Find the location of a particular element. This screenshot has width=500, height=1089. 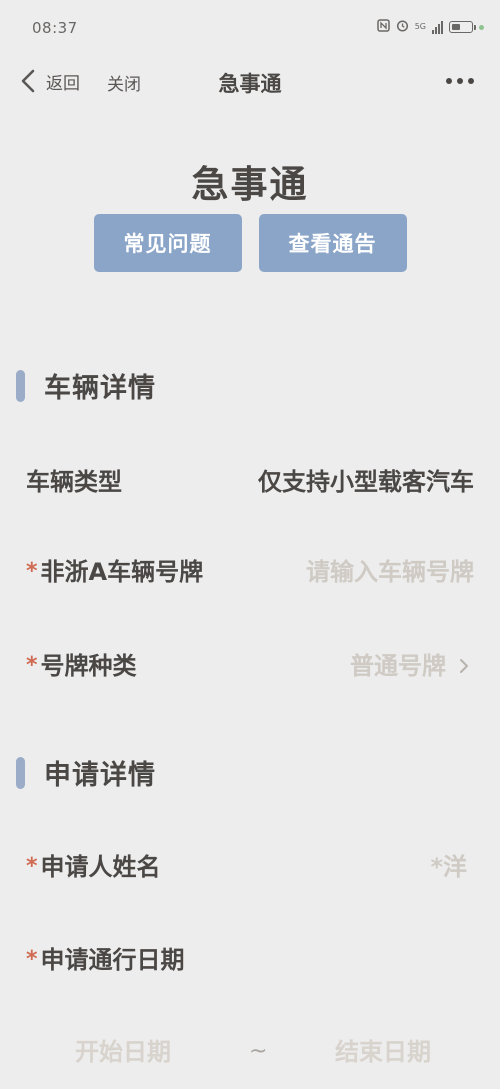

vehicle-type-row: 车辆类型 仅支持小型载客汽车 is located at coordinates (250, 482).